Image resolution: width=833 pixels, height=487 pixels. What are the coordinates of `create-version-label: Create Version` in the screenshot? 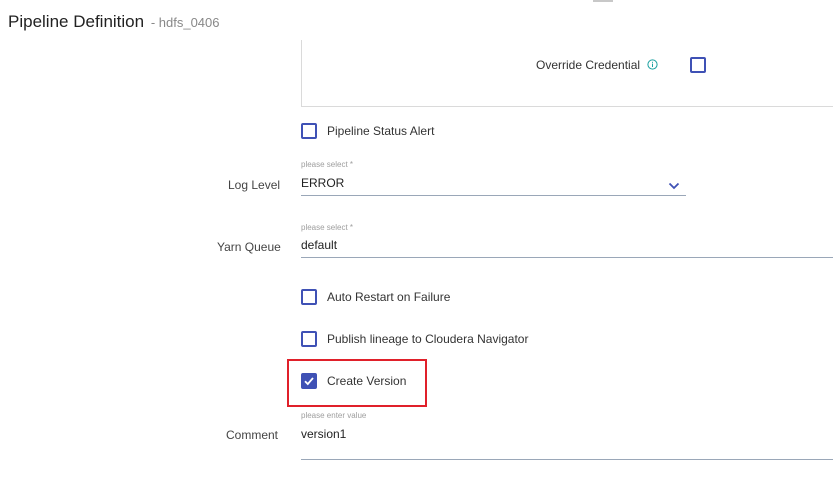 It's located at (367, 381).